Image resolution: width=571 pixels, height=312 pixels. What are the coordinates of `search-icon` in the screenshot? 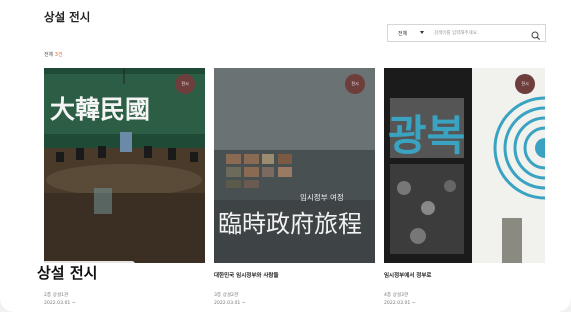 It's located at (535, 35).